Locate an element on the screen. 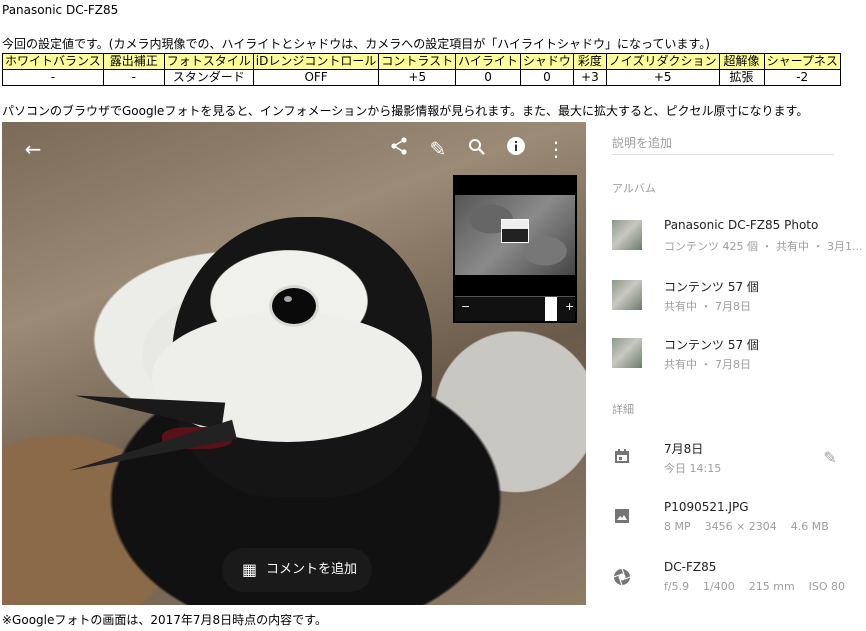 This screenshot has height=631, width=866. settings-header-cell: シャープネス is located at coordinates (802, 61).